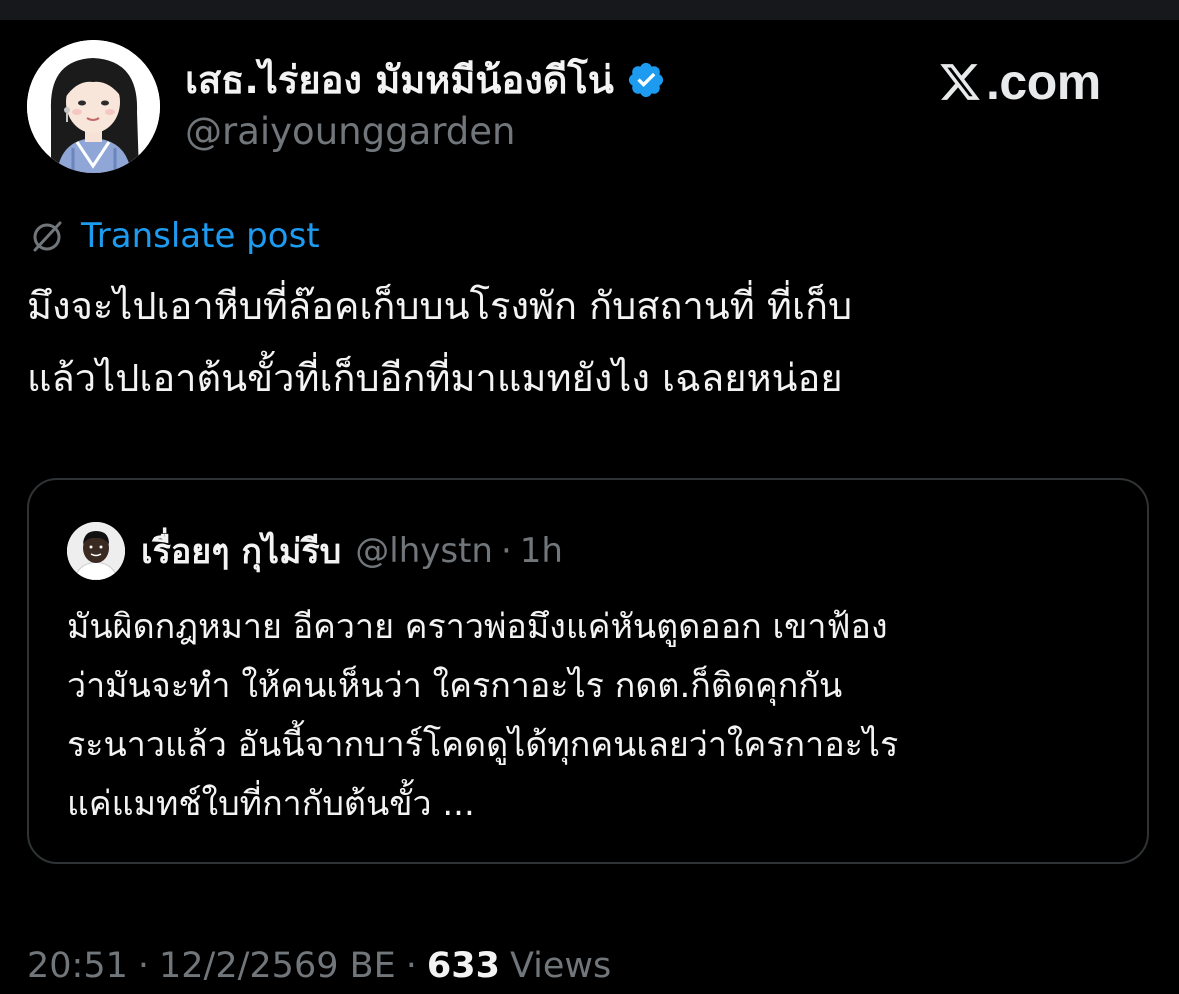 This screenshot has height=994, width=1179. I want to click on post-meta-row: 20:51 · 12/2/2569 BE · 633 Views, so click(319, 966).